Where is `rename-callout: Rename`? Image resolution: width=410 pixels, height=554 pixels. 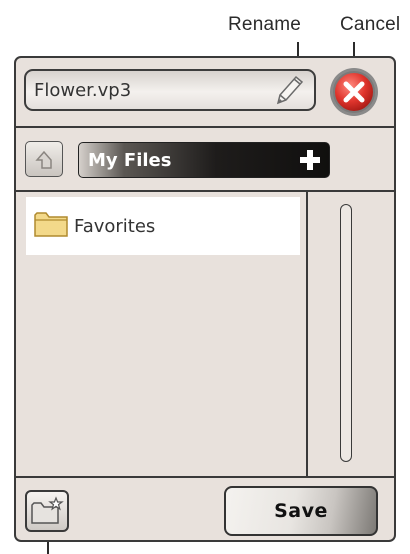 rename-callout: Rename is located at coordinates (265, 24).